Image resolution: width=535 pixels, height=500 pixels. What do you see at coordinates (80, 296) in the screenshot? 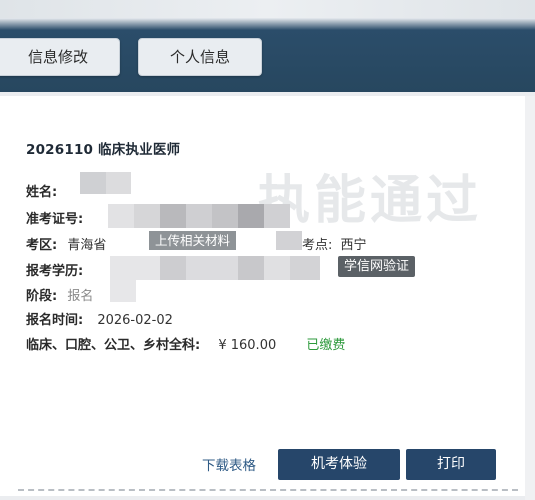
I see `stage-value: 报名` at bounding box center [80, 296].